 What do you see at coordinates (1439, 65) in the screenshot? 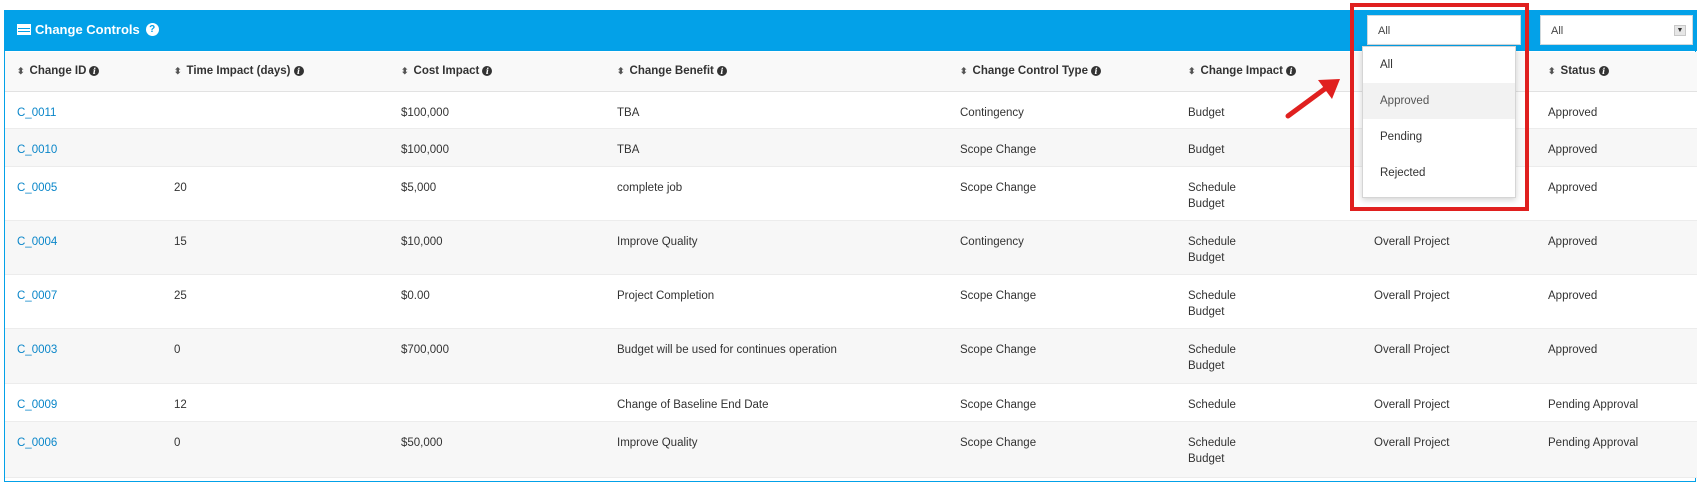
I see `dropdown-option-all: All` at bounding box center [1439, 65].